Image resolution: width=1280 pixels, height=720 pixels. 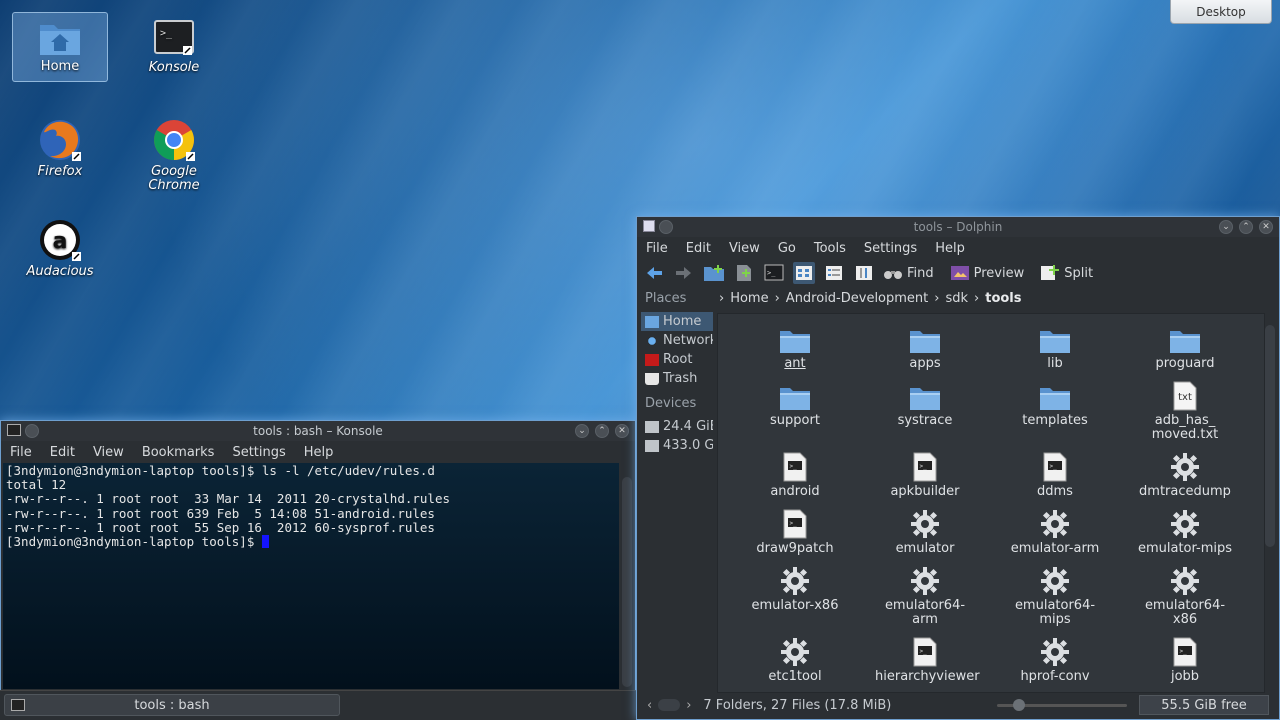 I want to click on file-item: apps, so click(x=925, y=350).